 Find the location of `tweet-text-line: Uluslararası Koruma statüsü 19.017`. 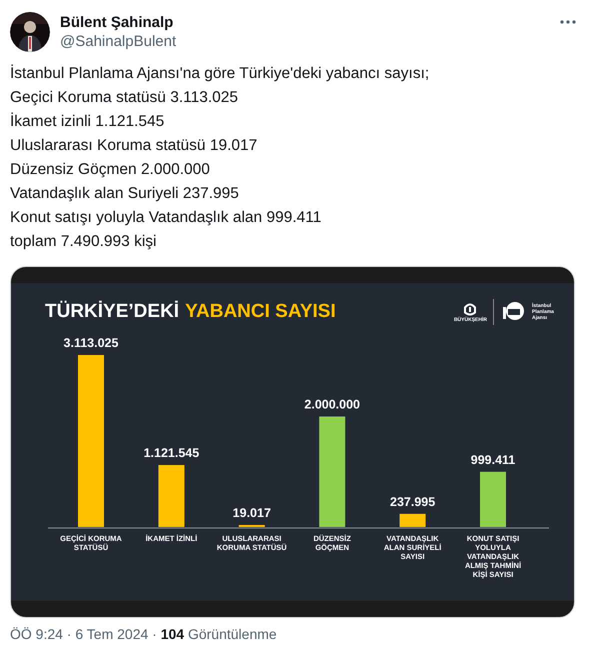

tweet-text-line: Uluslararası Koruma statüsü 19.017 is located at coordinates (134, 146).